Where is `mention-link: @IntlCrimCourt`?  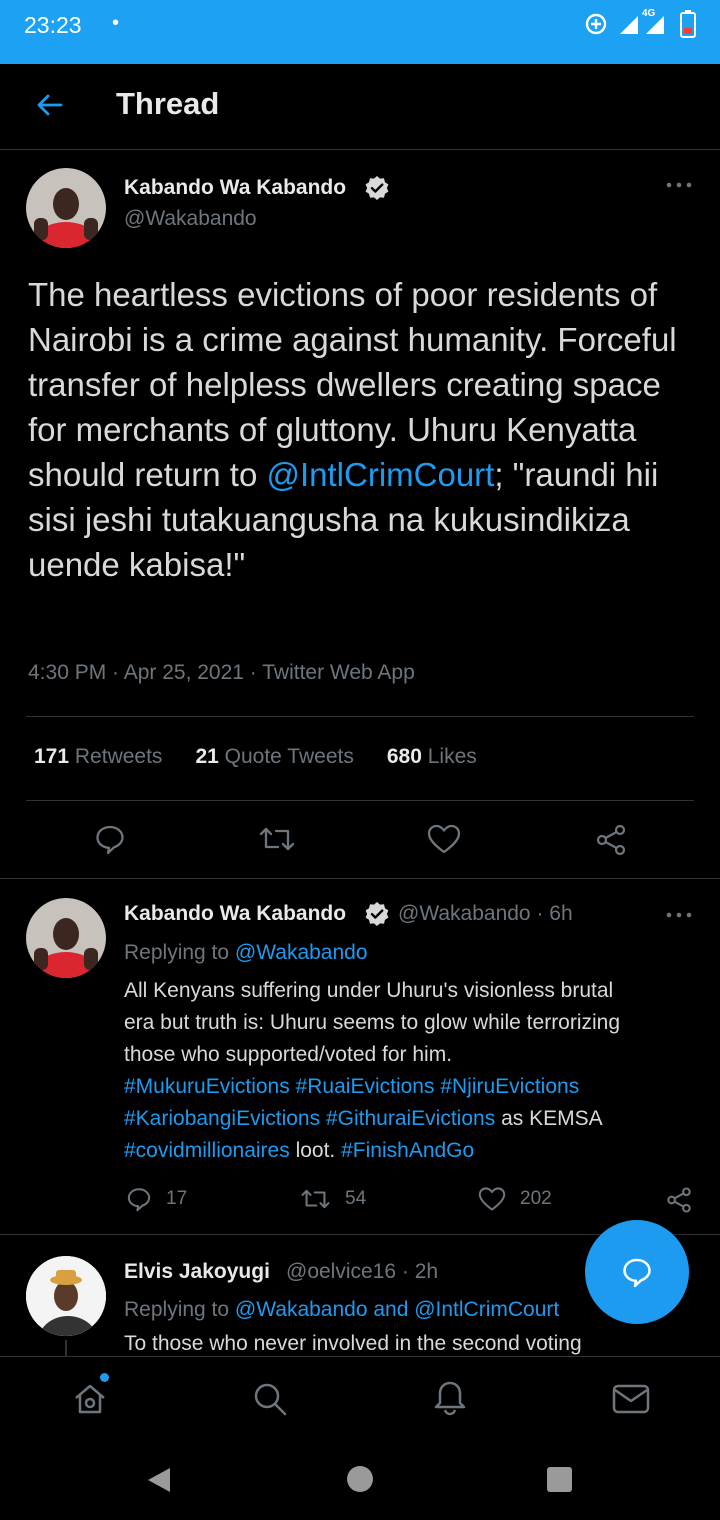
mention-link: @IntlCrimCourt is located at coordinates (380, 474).